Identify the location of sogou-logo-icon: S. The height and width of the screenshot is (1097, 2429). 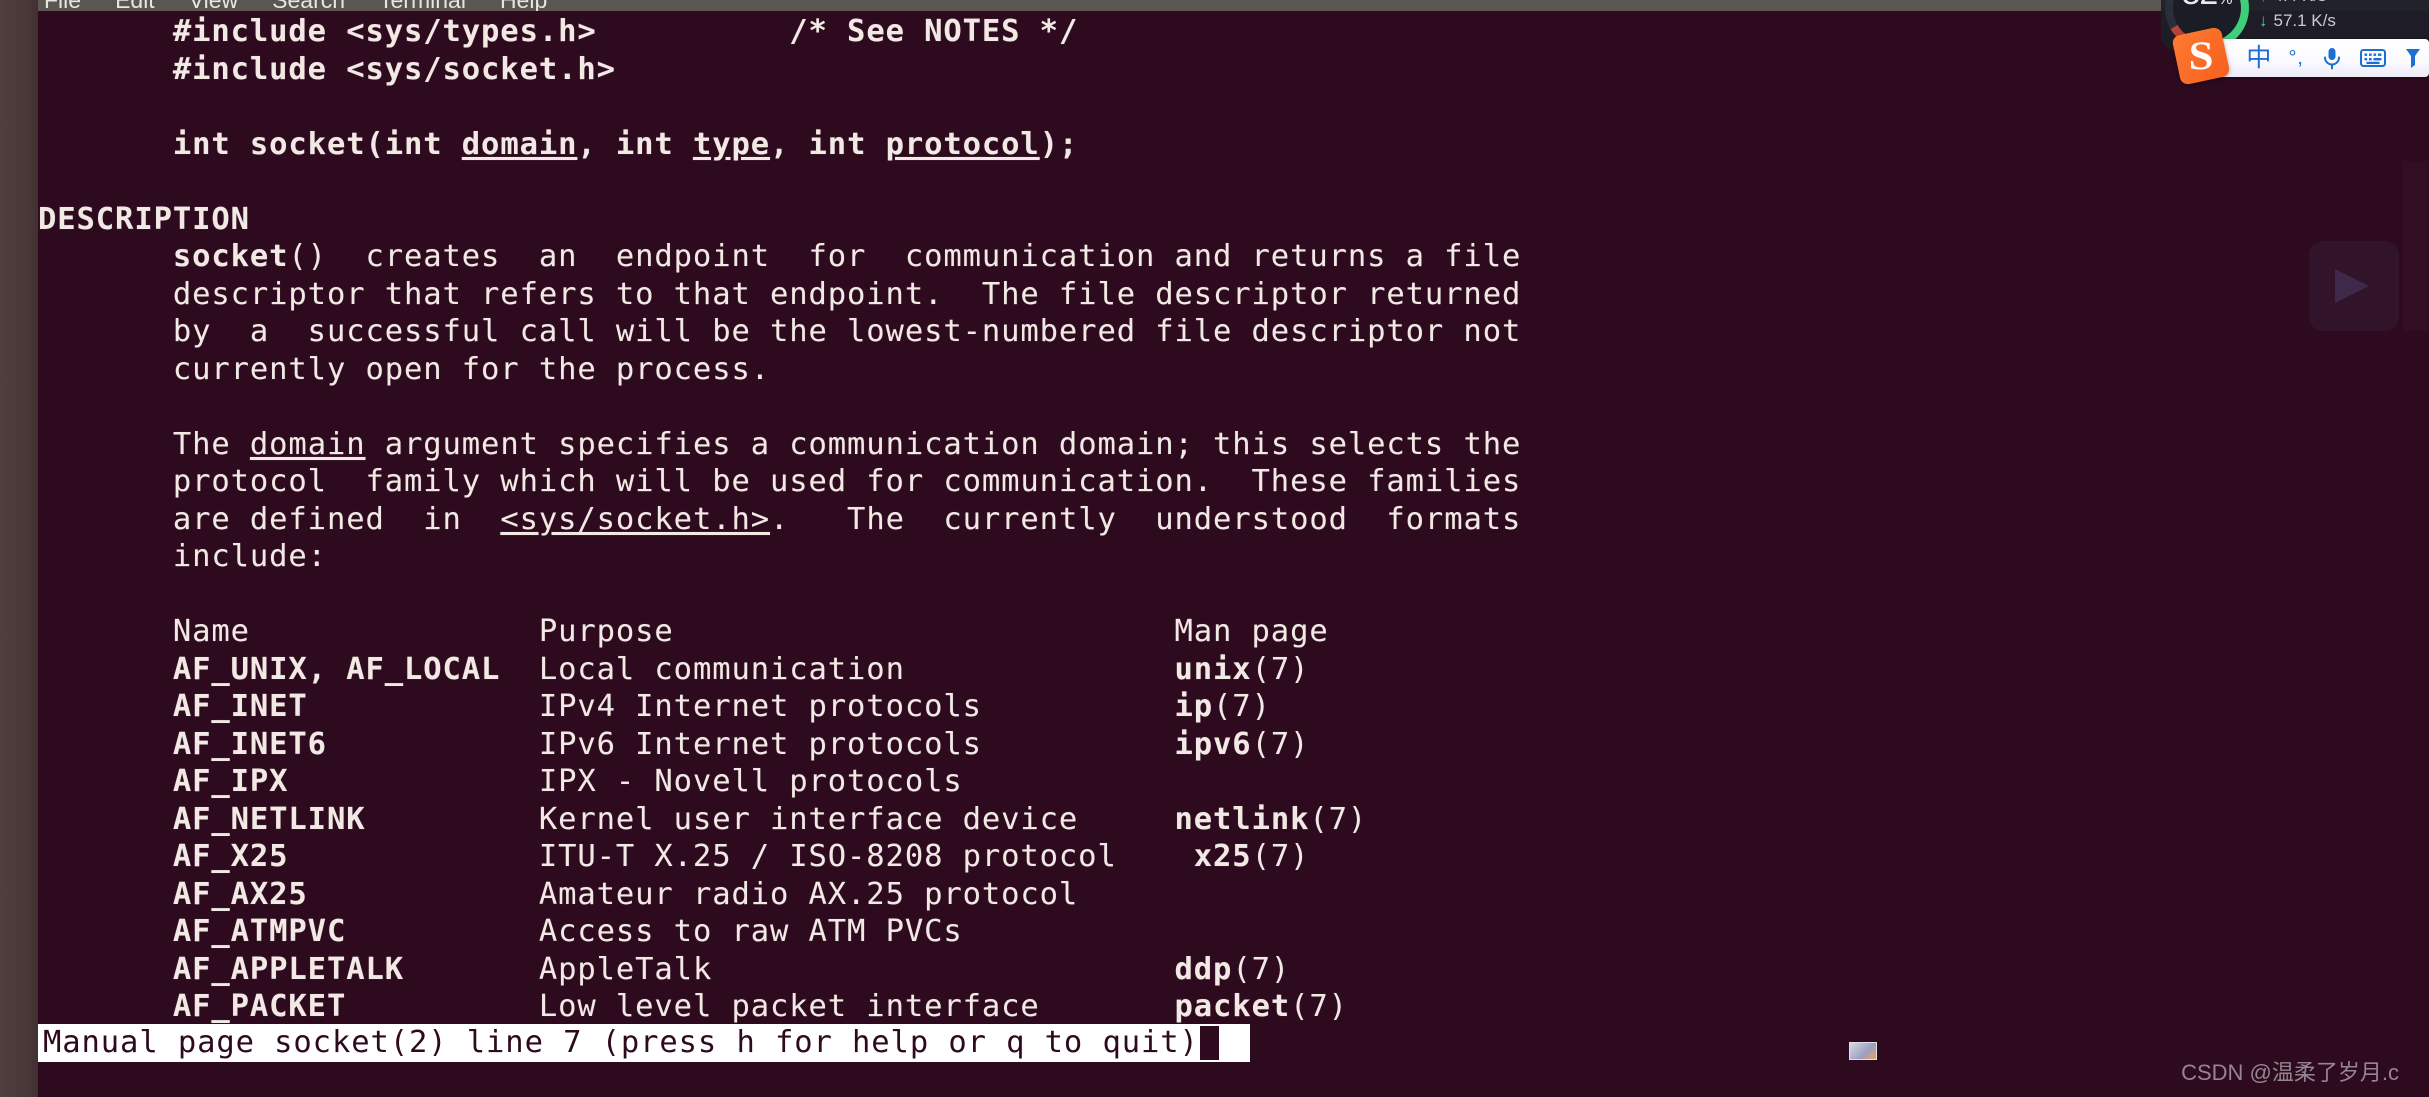
(2201, 56).